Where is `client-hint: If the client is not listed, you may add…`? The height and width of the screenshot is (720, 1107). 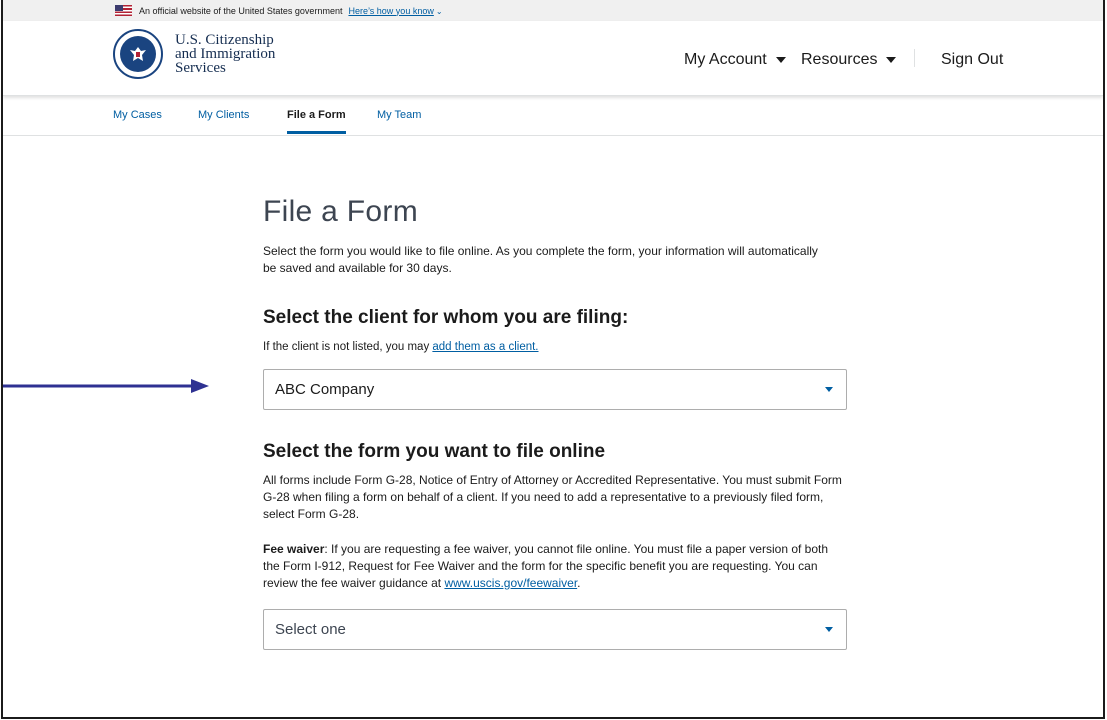 client-hint: If the client is not listed, you may add… is located at coordinates (401, 347).